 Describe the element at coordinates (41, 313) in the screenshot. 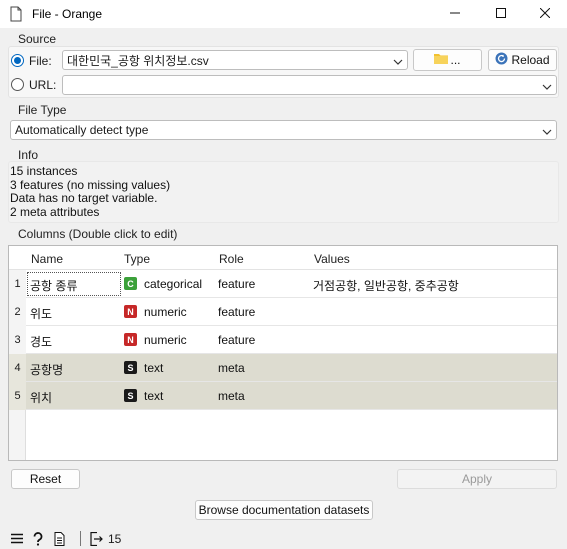

I see `row-name: 위도` at that location.